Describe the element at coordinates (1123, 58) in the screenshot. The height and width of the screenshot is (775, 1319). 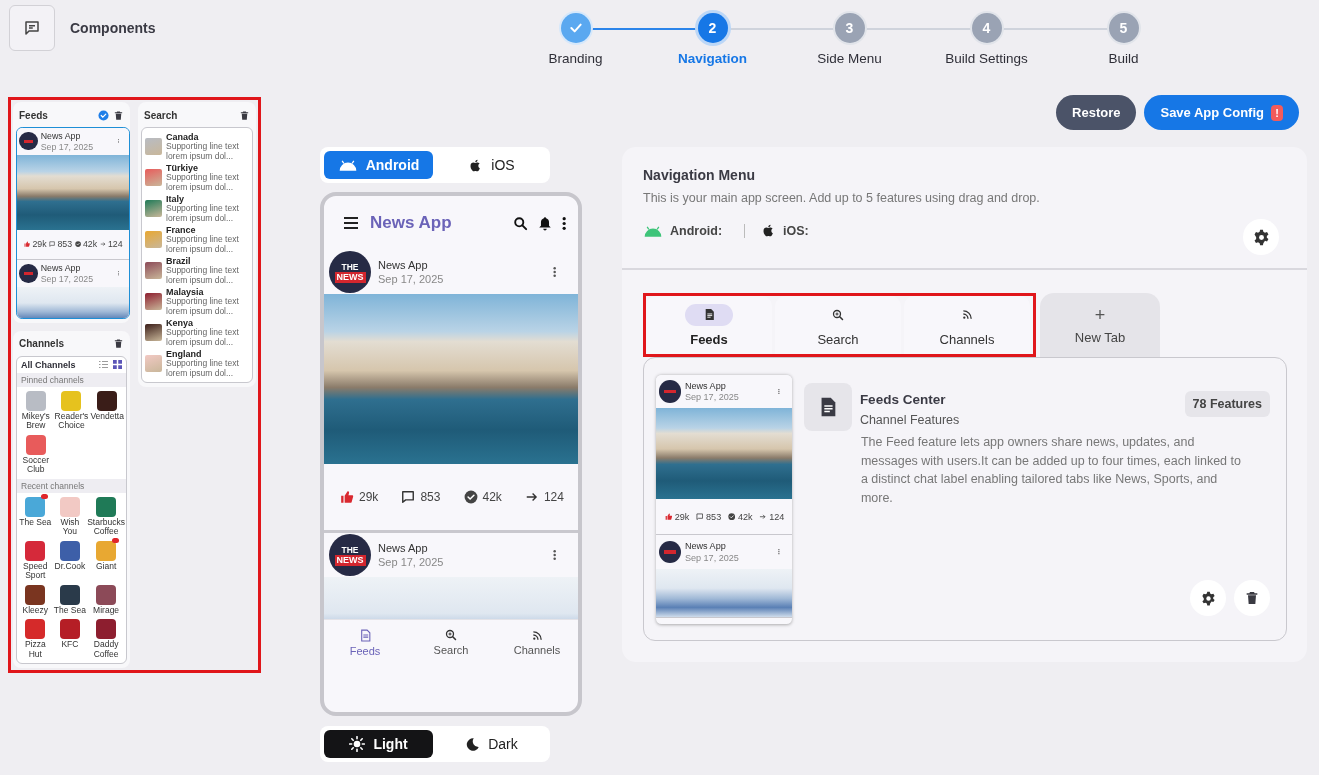
I see `step-label: Build` at that location.